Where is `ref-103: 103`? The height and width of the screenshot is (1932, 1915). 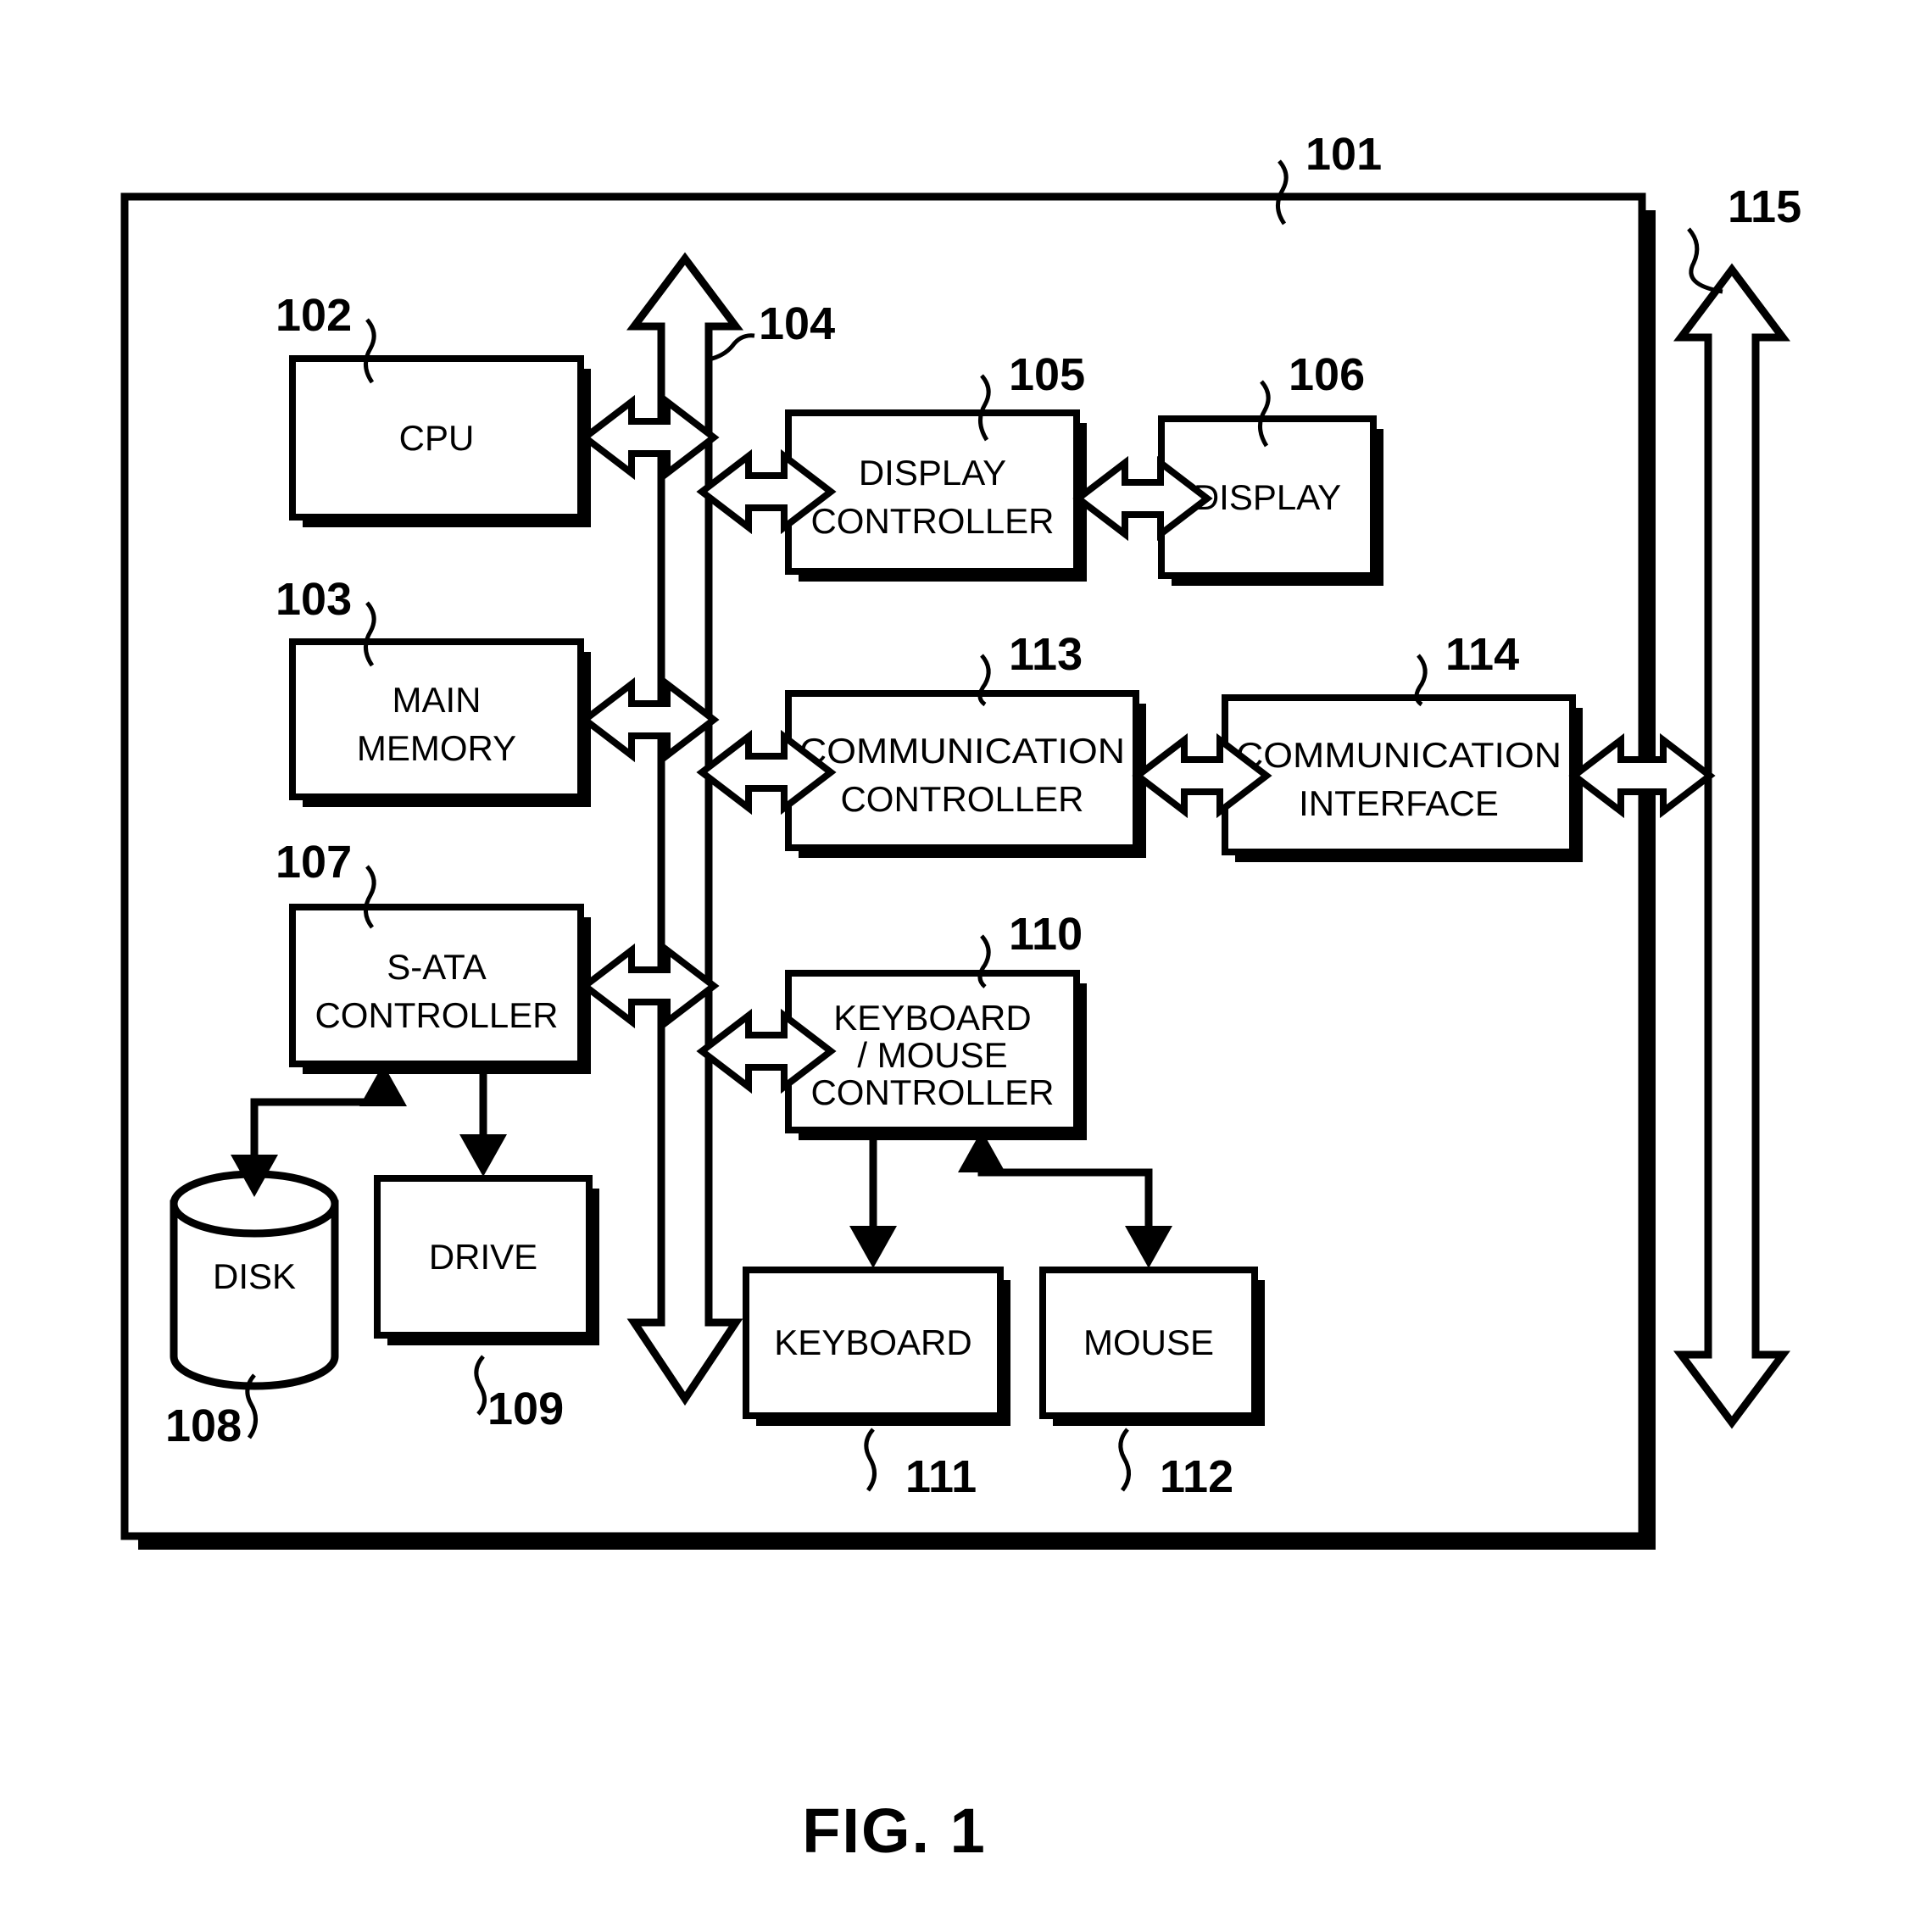 ref-103: 103 is located at coordinates (314, 599).